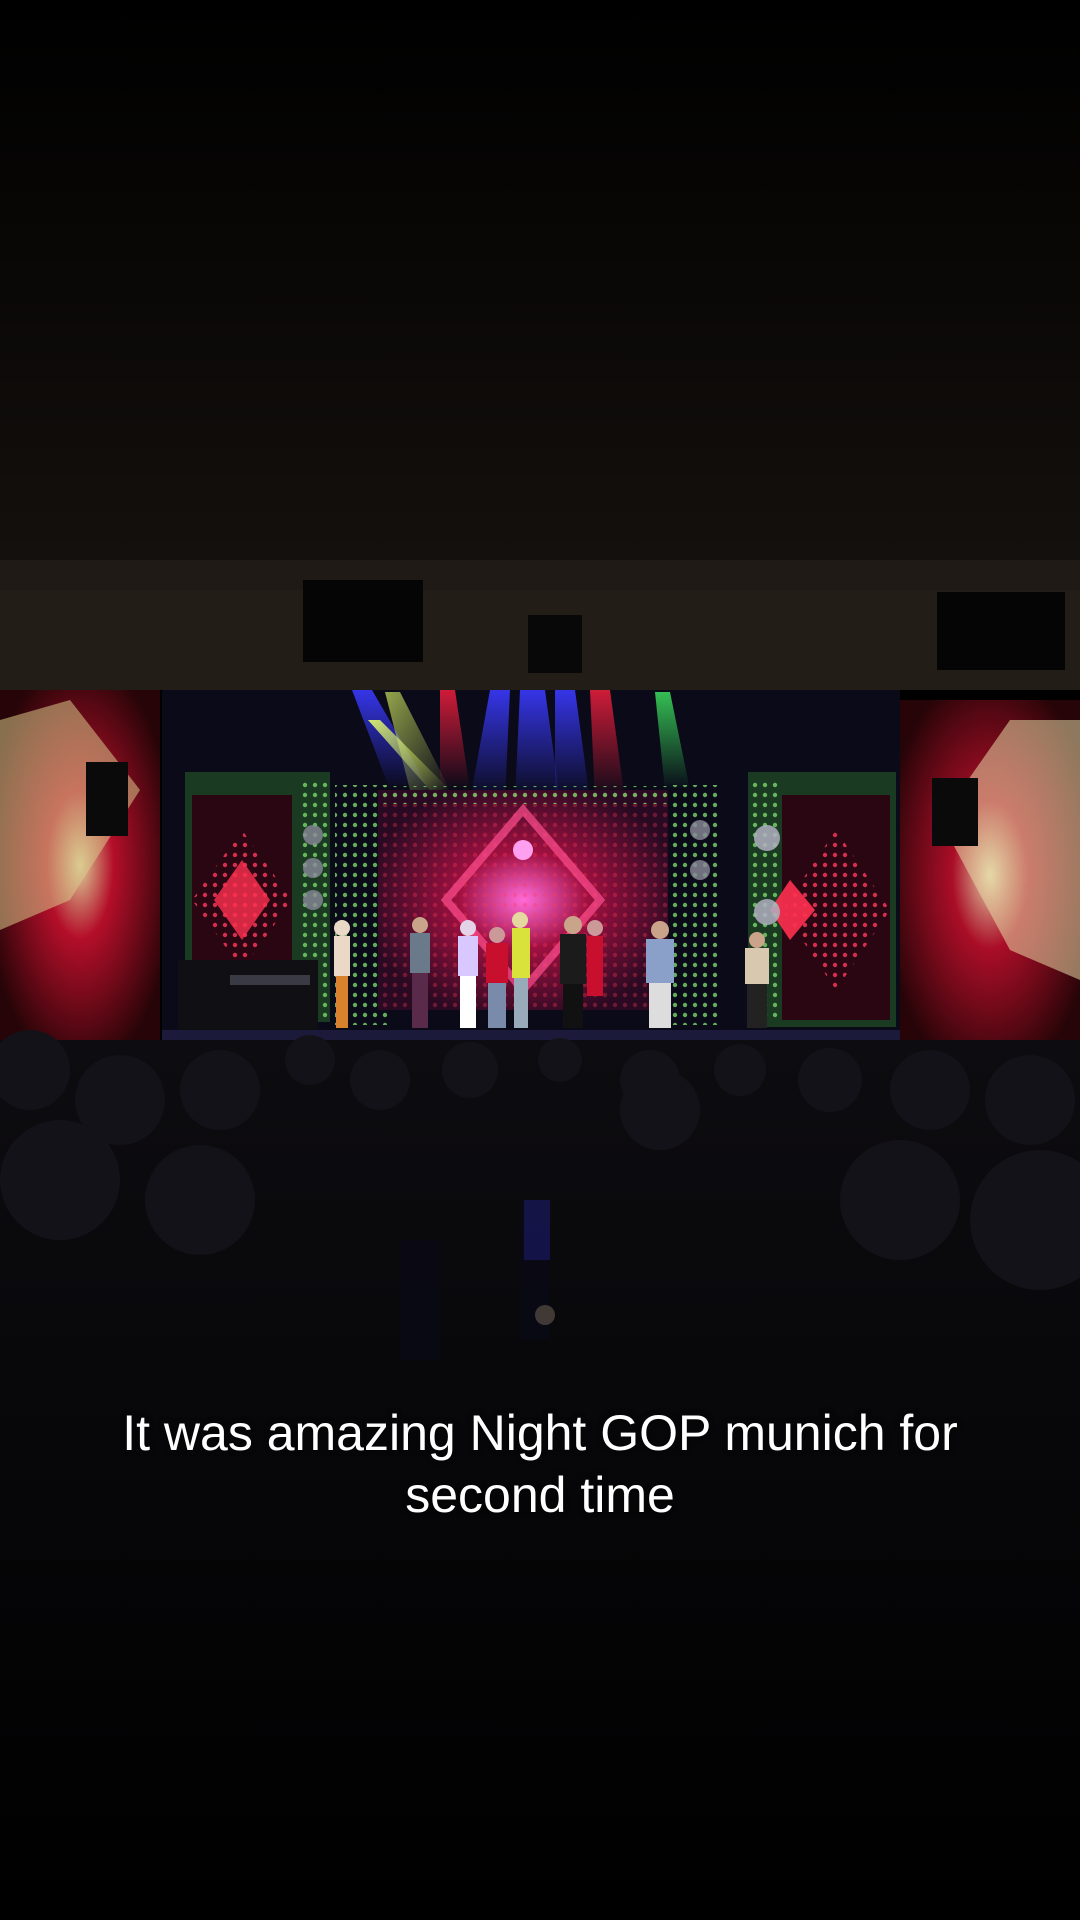  What do you see at coordinates (107, 799) in the screenshot?
I see `speaker-wall-left` at bounding box center [107, 799].